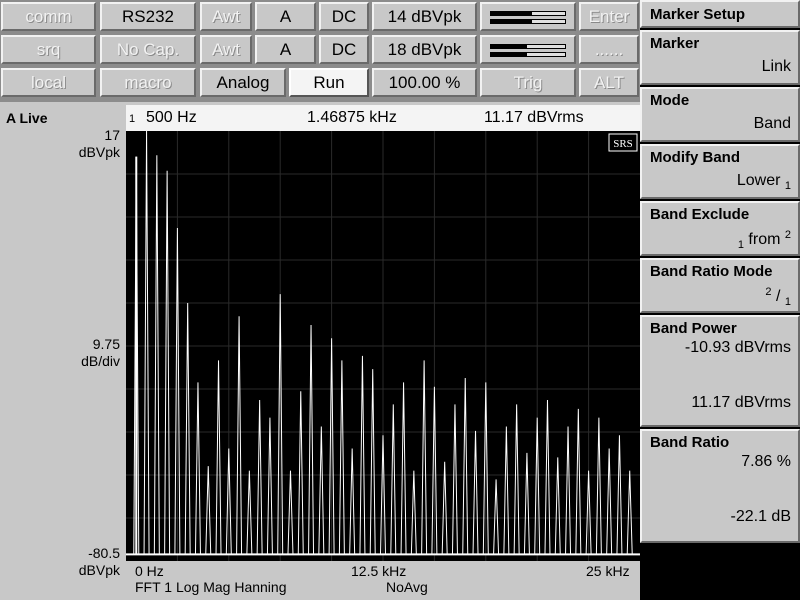 The height and width of the screenshot is (600, 800). What do you see at coordinates (27, 118) in the screenshot?
I see `trace-label: A Live` at bounding box center [27, 118].